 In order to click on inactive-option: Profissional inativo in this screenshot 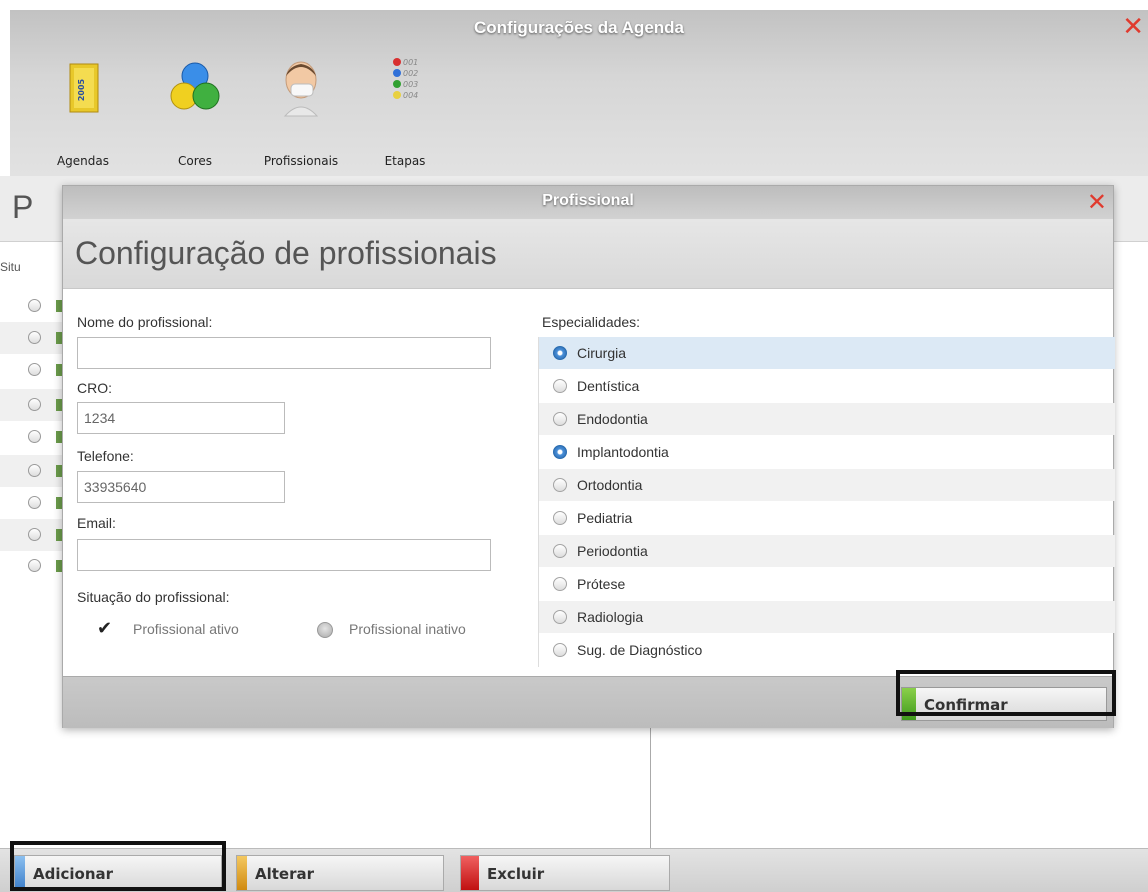, I will do `click(417, 630)`.